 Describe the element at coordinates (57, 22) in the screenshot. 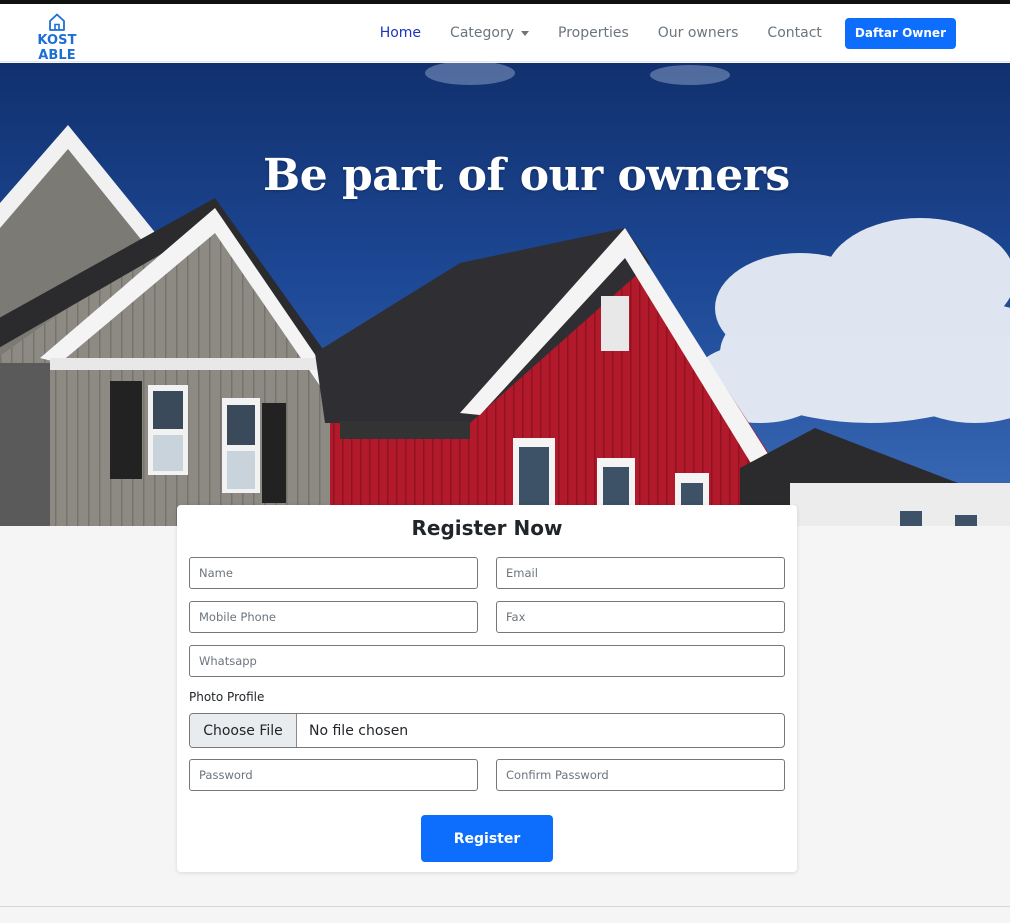

I see `house-icon` at that location.